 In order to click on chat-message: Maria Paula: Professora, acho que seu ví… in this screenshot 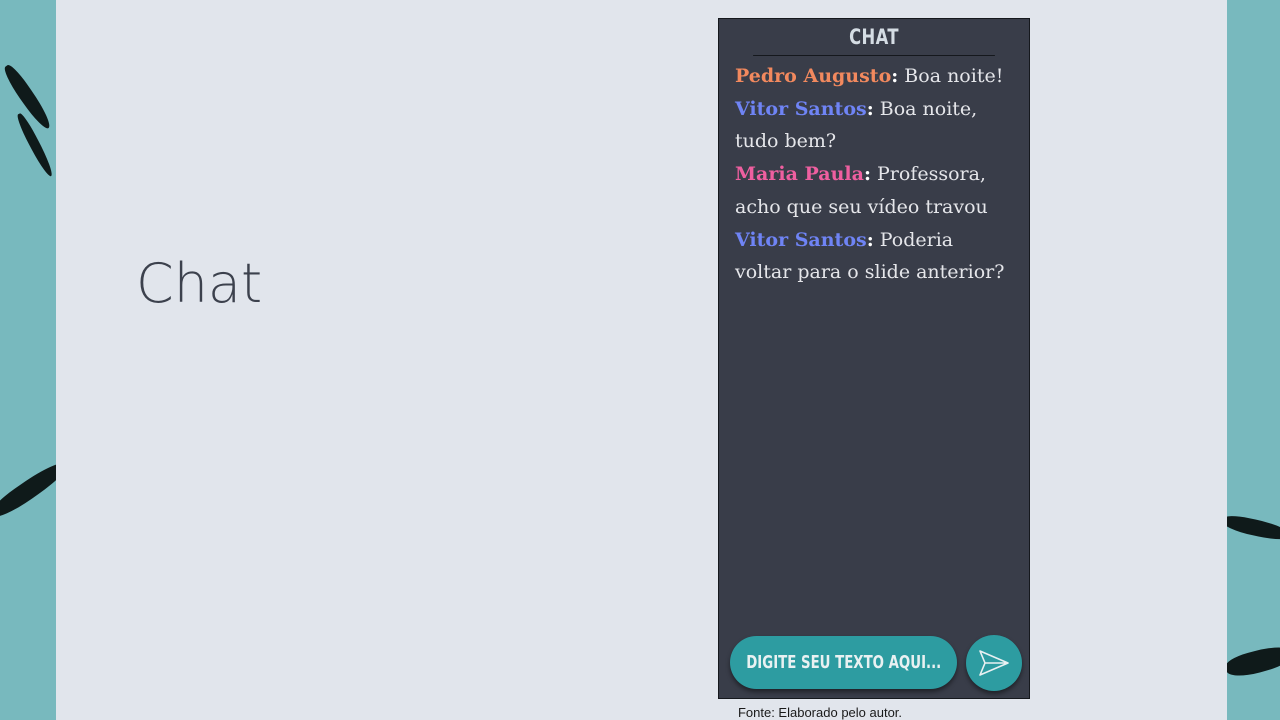, I will do `click(875, 190)`.